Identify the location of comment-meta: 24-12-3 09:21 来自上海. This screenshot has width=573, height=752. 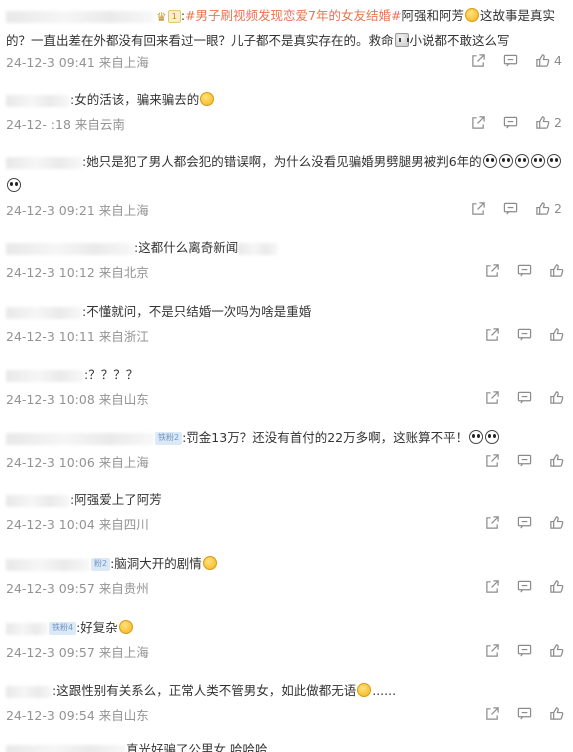
(77, 210).